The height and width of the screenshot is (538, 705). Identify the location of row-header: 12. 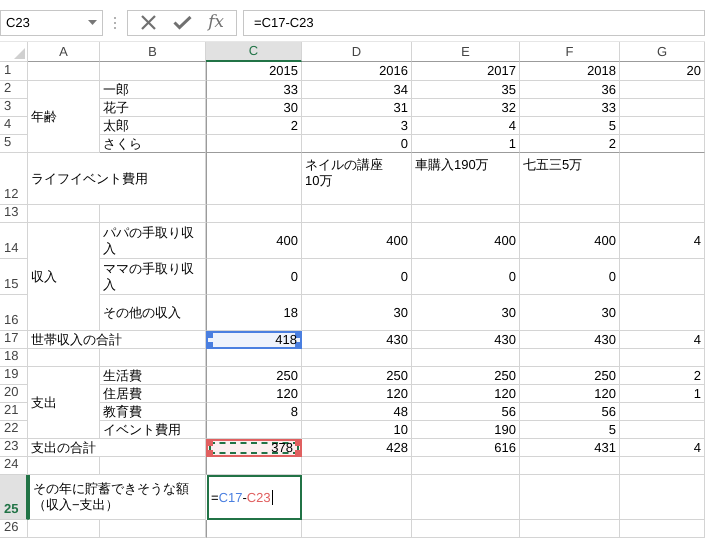
(14, 179).